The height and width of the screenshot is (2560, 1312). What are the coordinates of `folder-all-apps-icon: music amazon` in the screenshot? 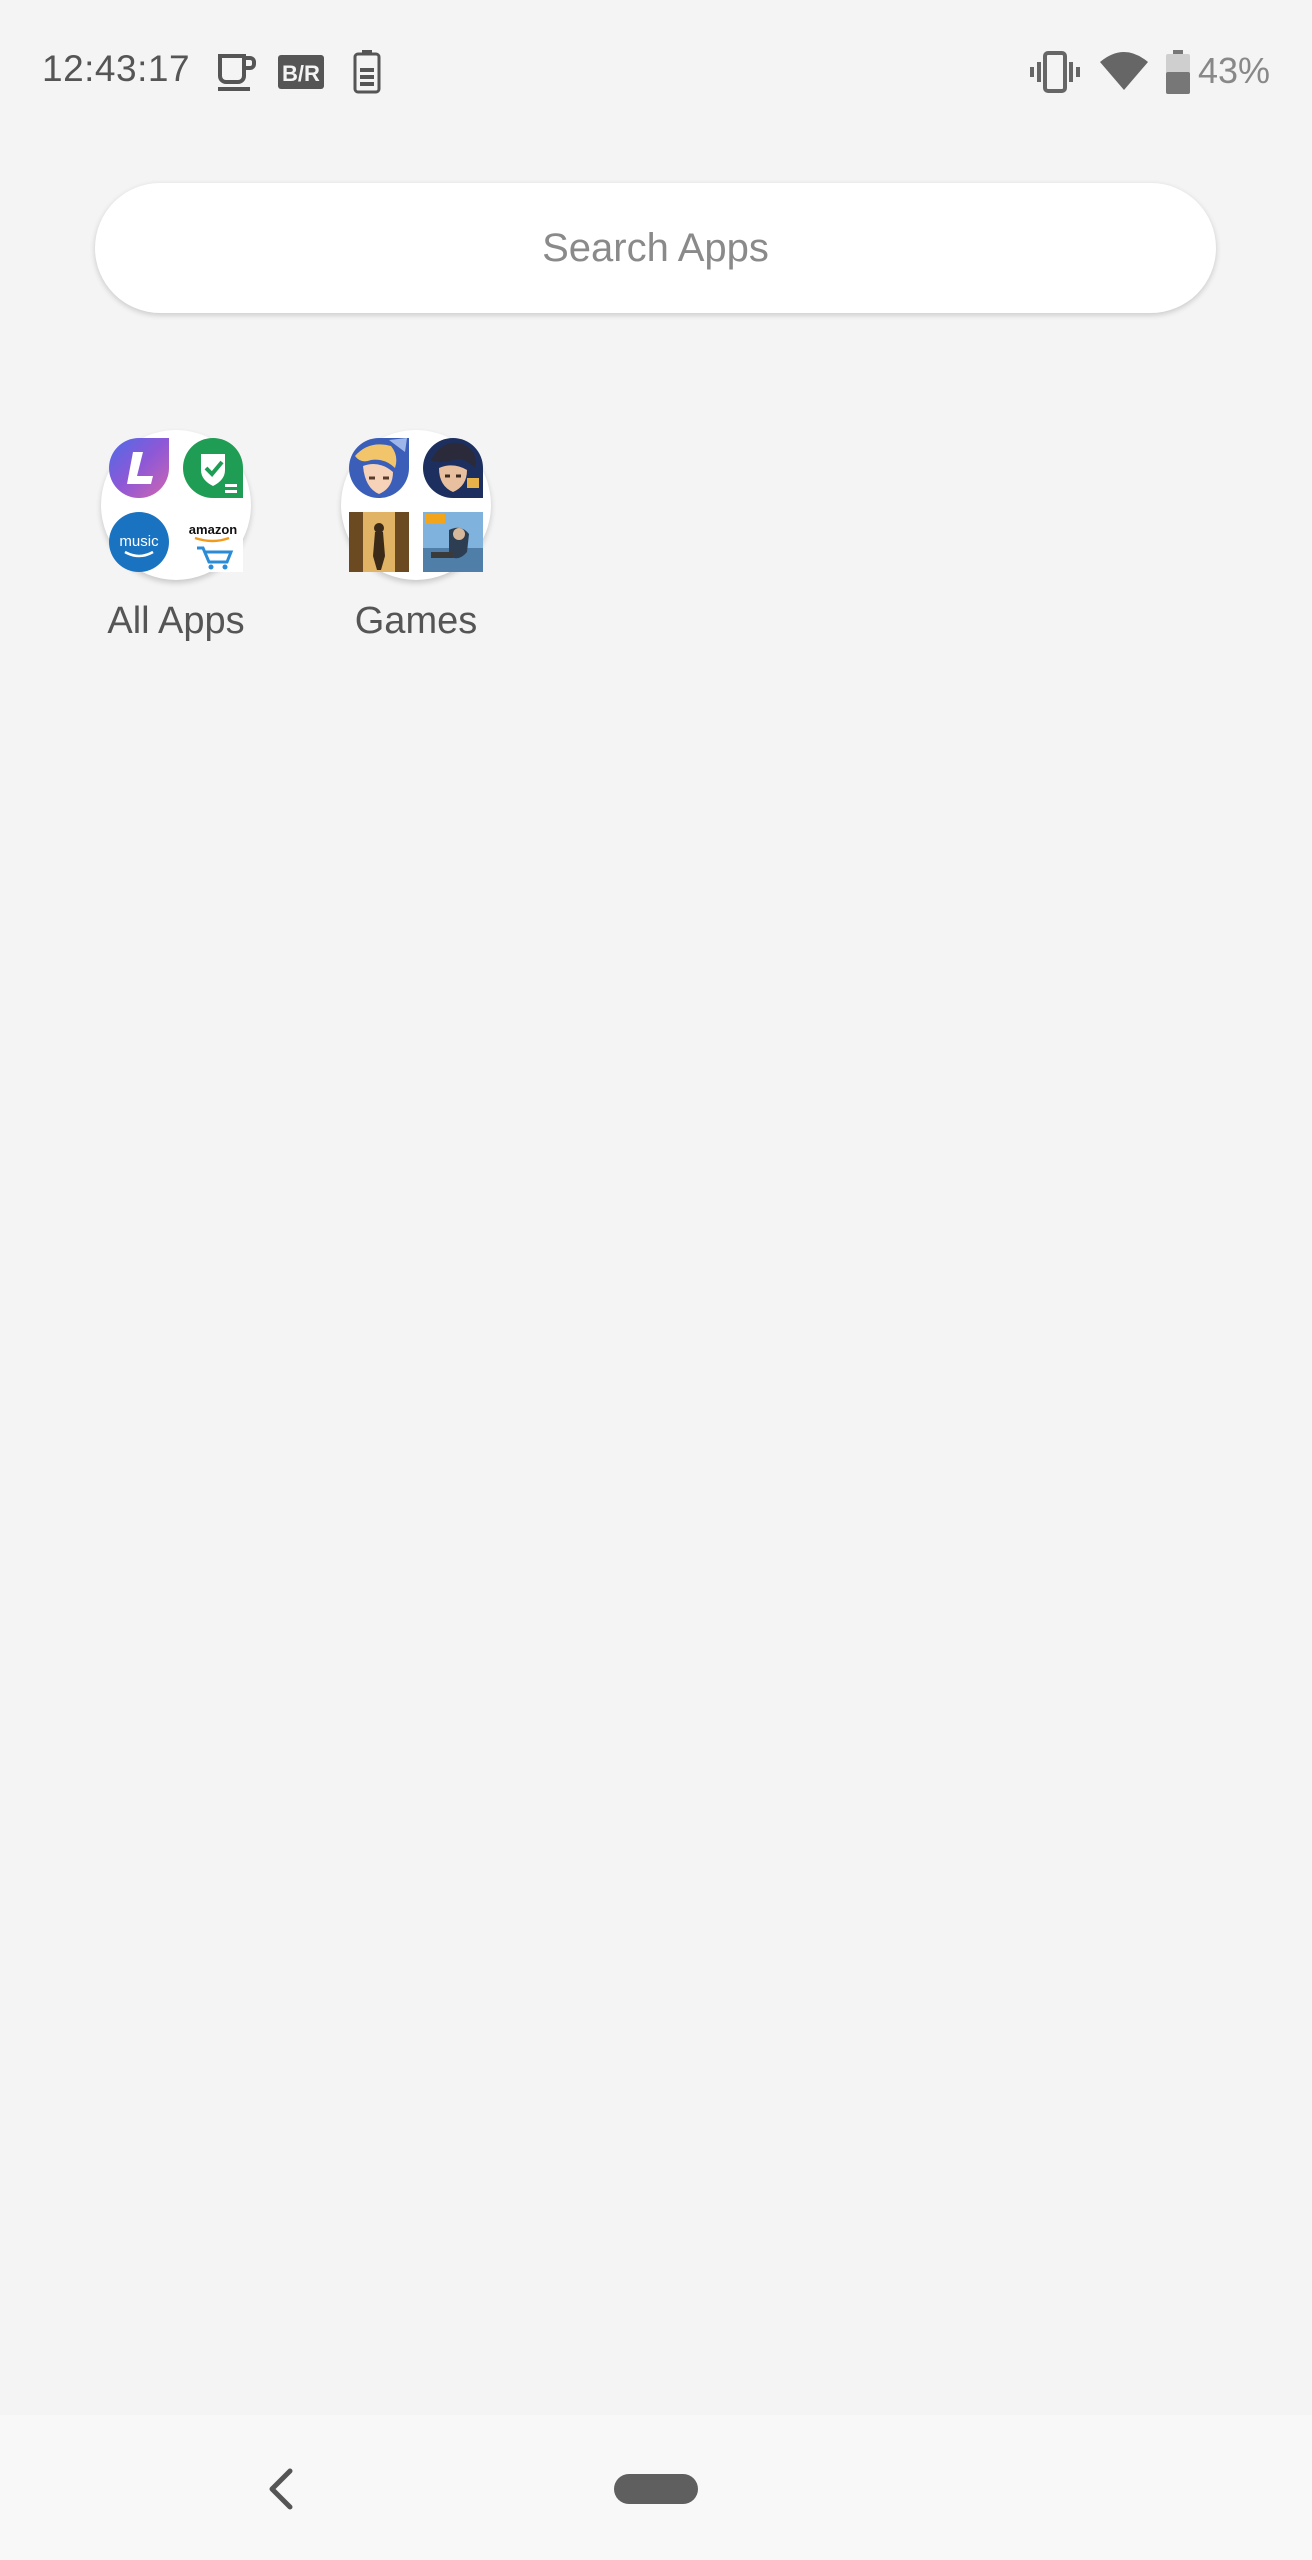 It's located at (176, 505).